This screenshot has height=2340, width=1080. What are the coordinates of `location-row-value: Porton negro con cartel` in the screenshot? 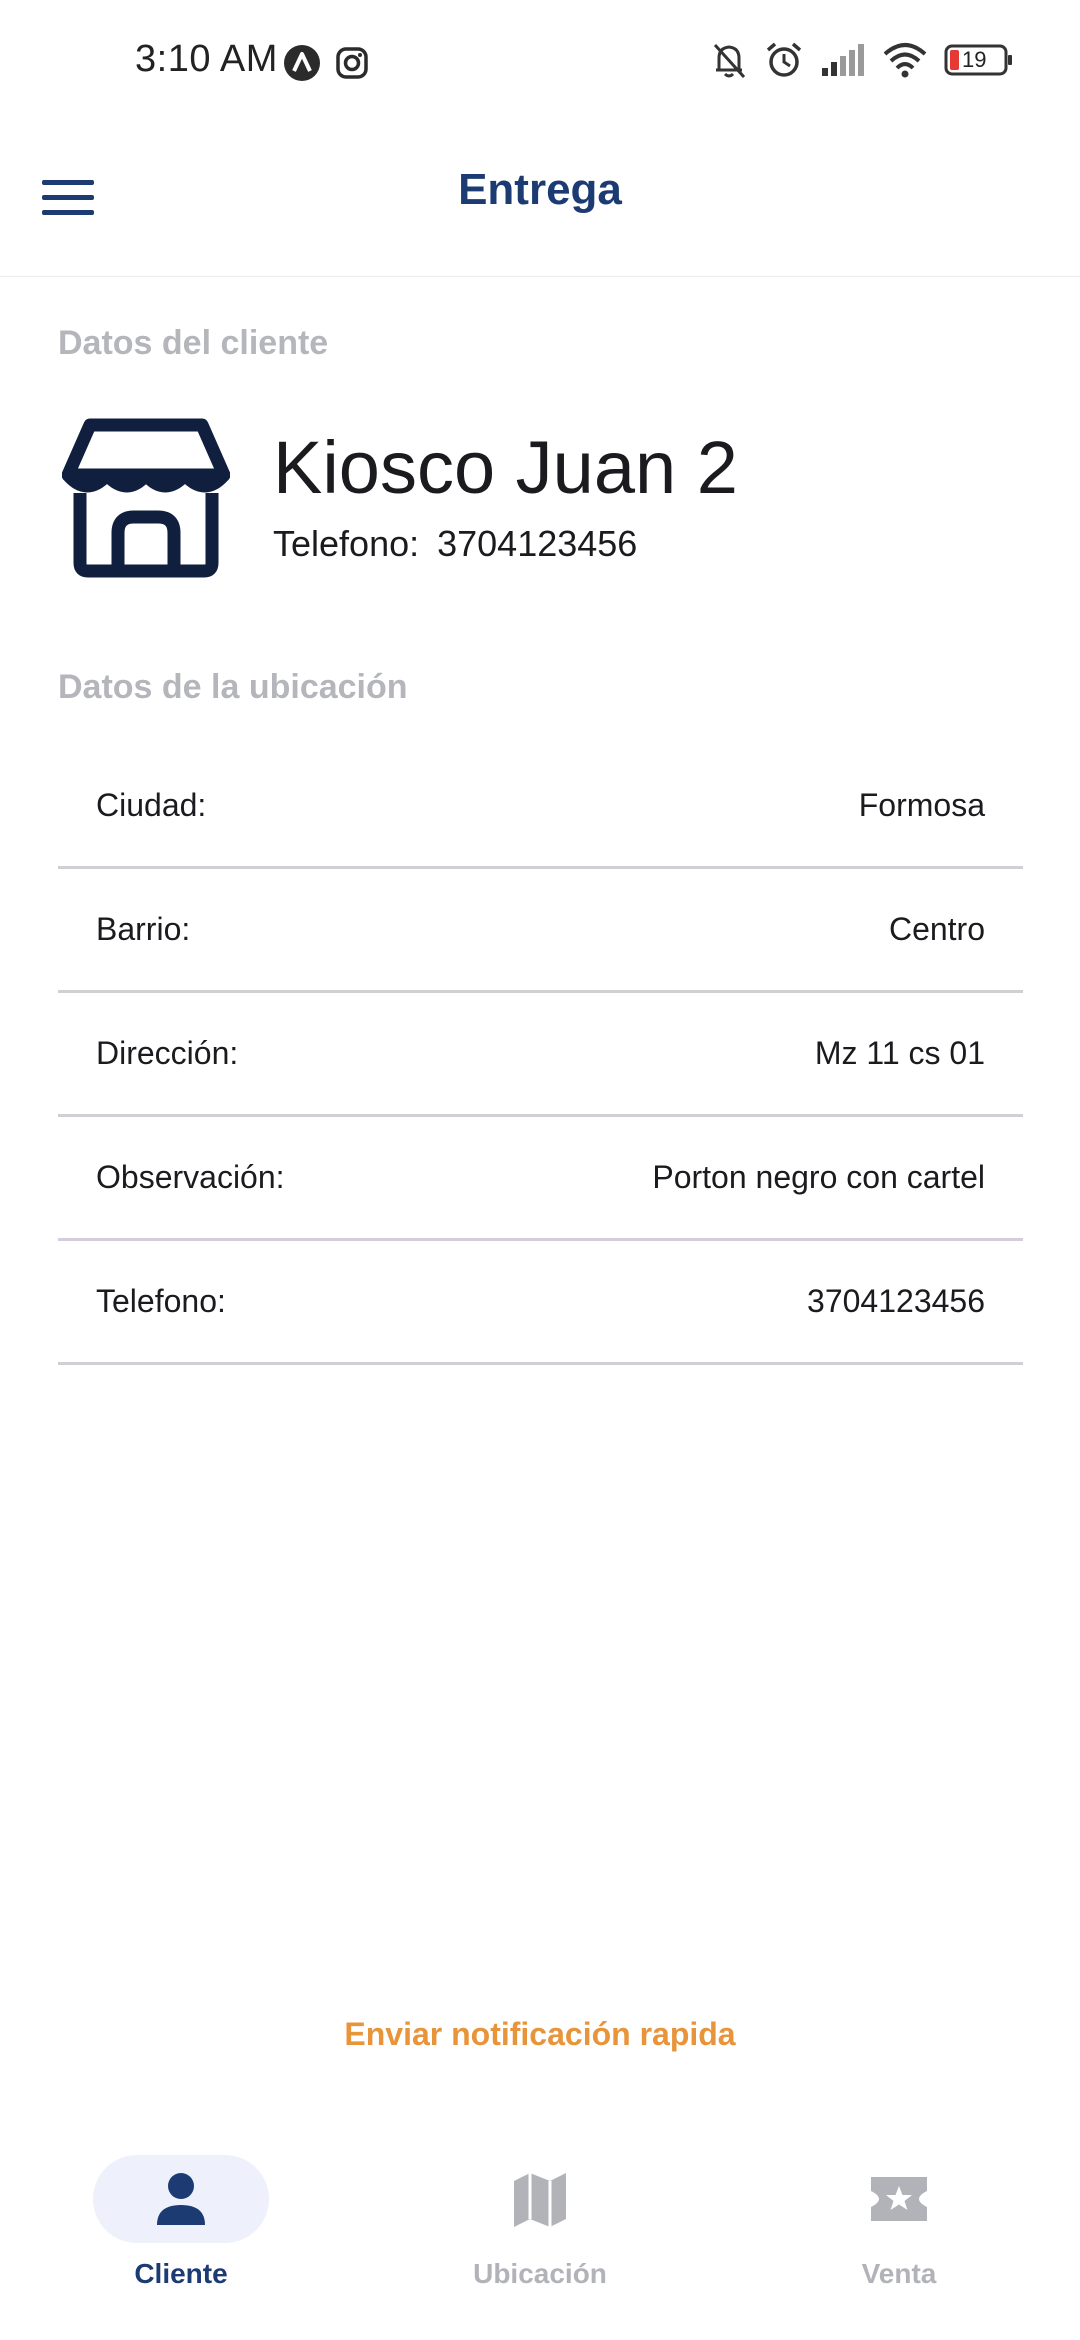 It's located at (818, 1177).